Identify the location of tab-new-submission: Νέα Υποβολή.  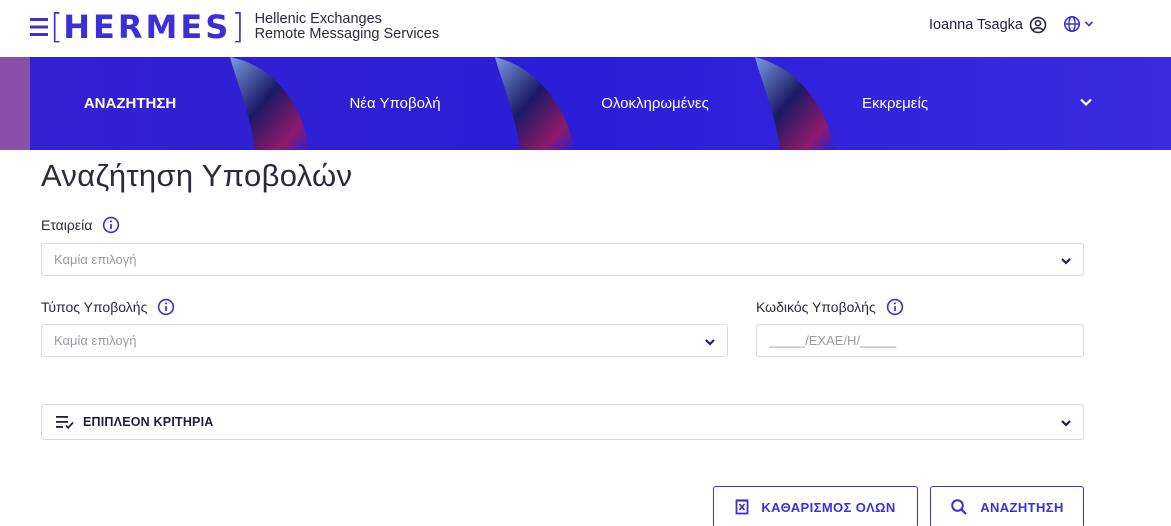
(395, 103).